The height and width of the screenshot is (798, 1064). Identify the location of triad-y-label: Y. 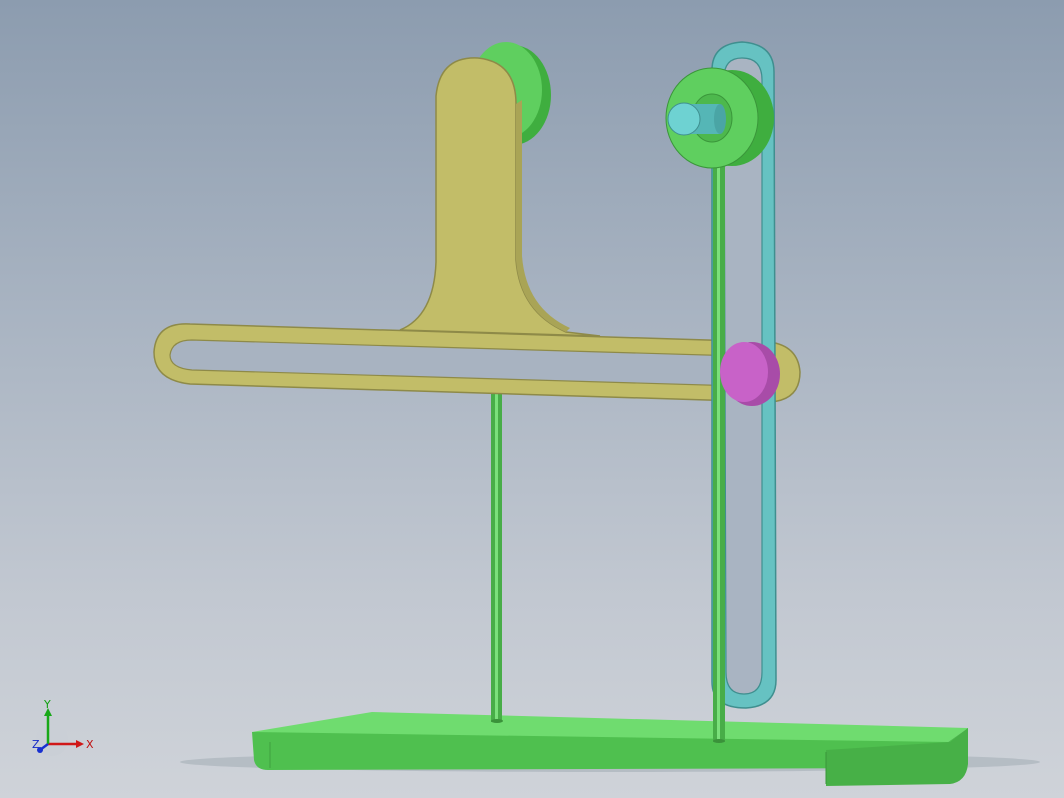
(47, 704).